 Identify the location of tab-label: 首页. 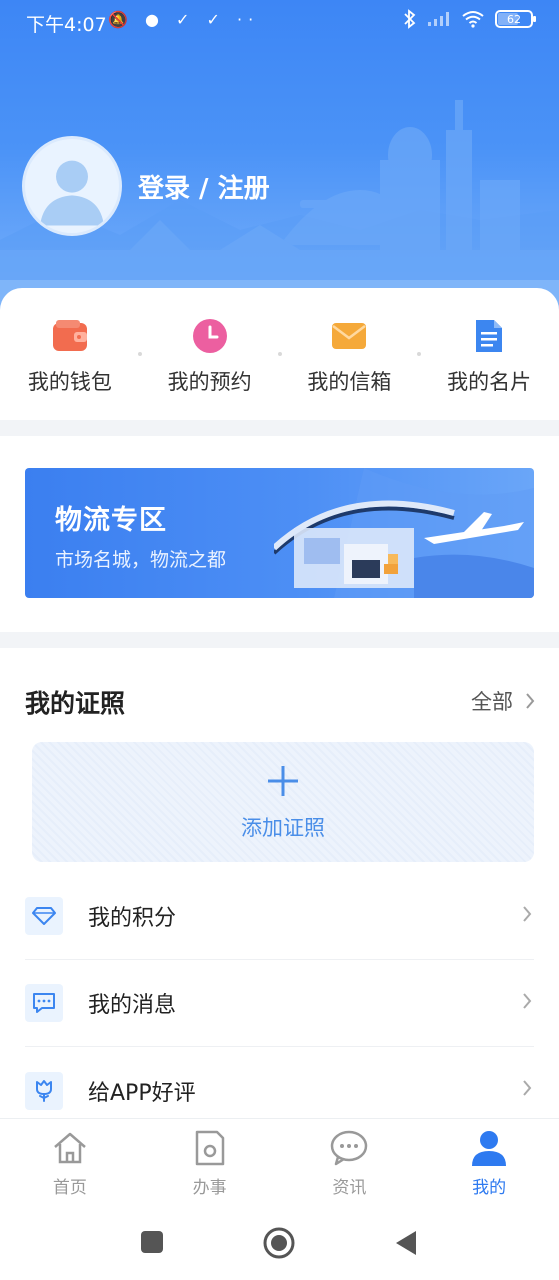
(69, 1188).